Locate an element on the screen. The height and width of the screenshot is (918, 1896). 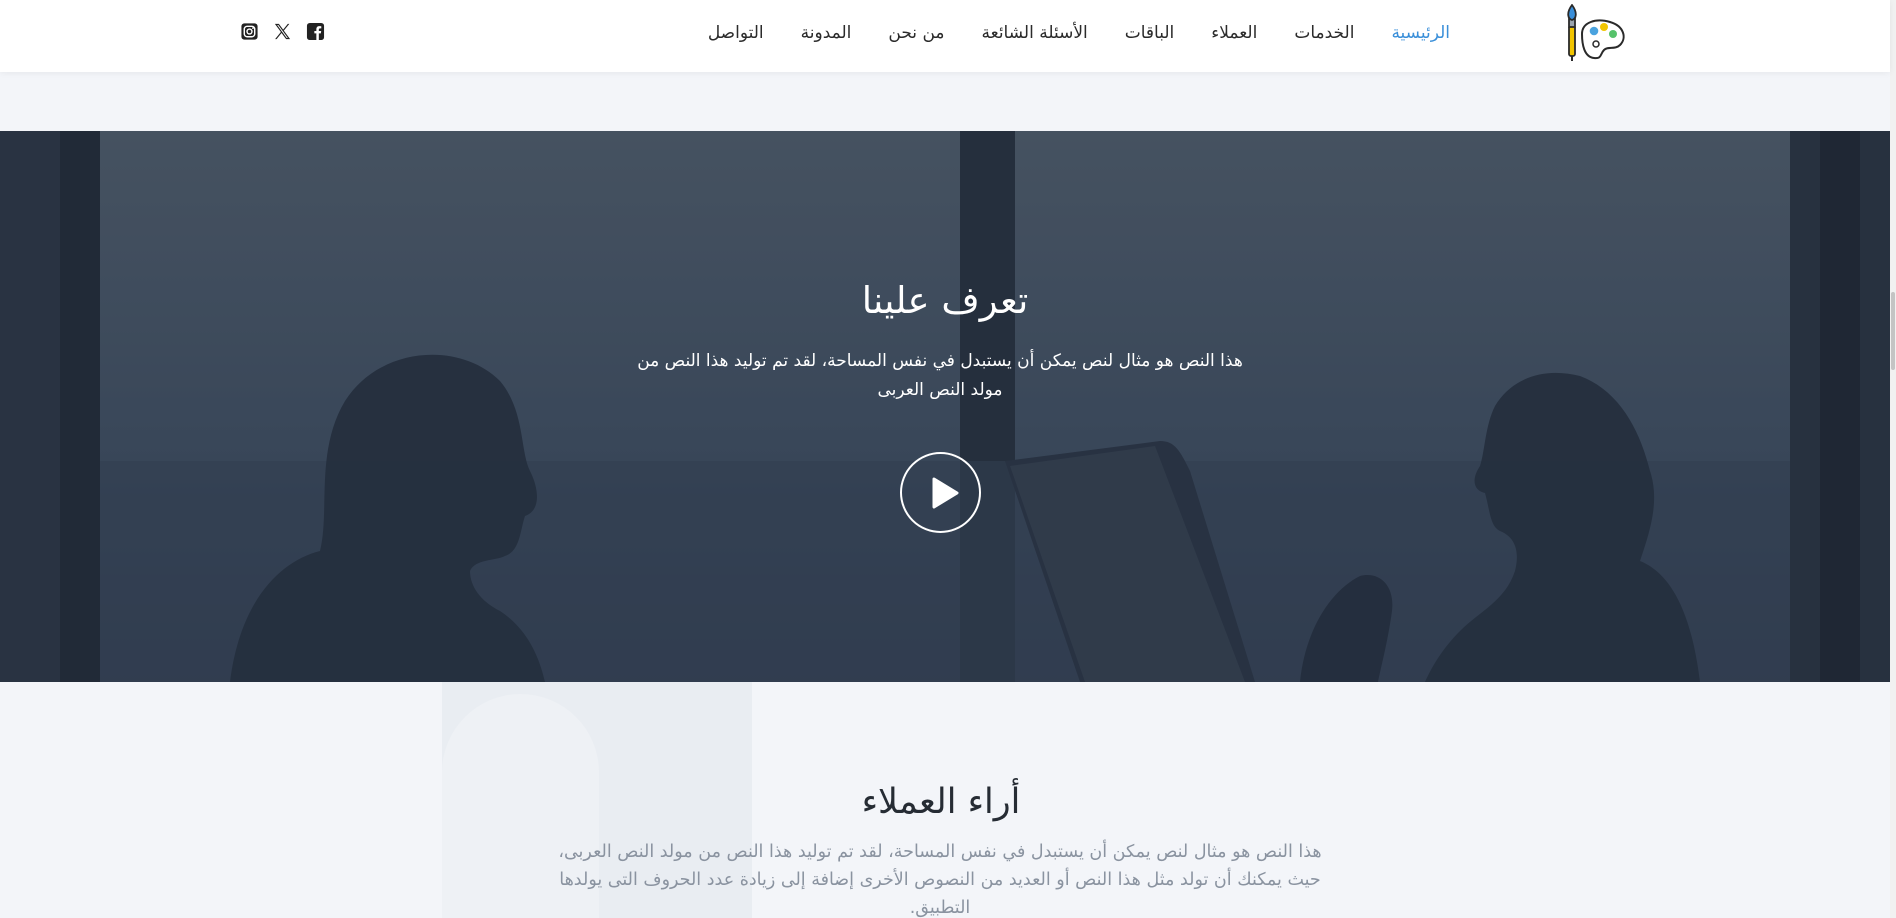
page-scrollbar is located at coordinates (1893, 459).